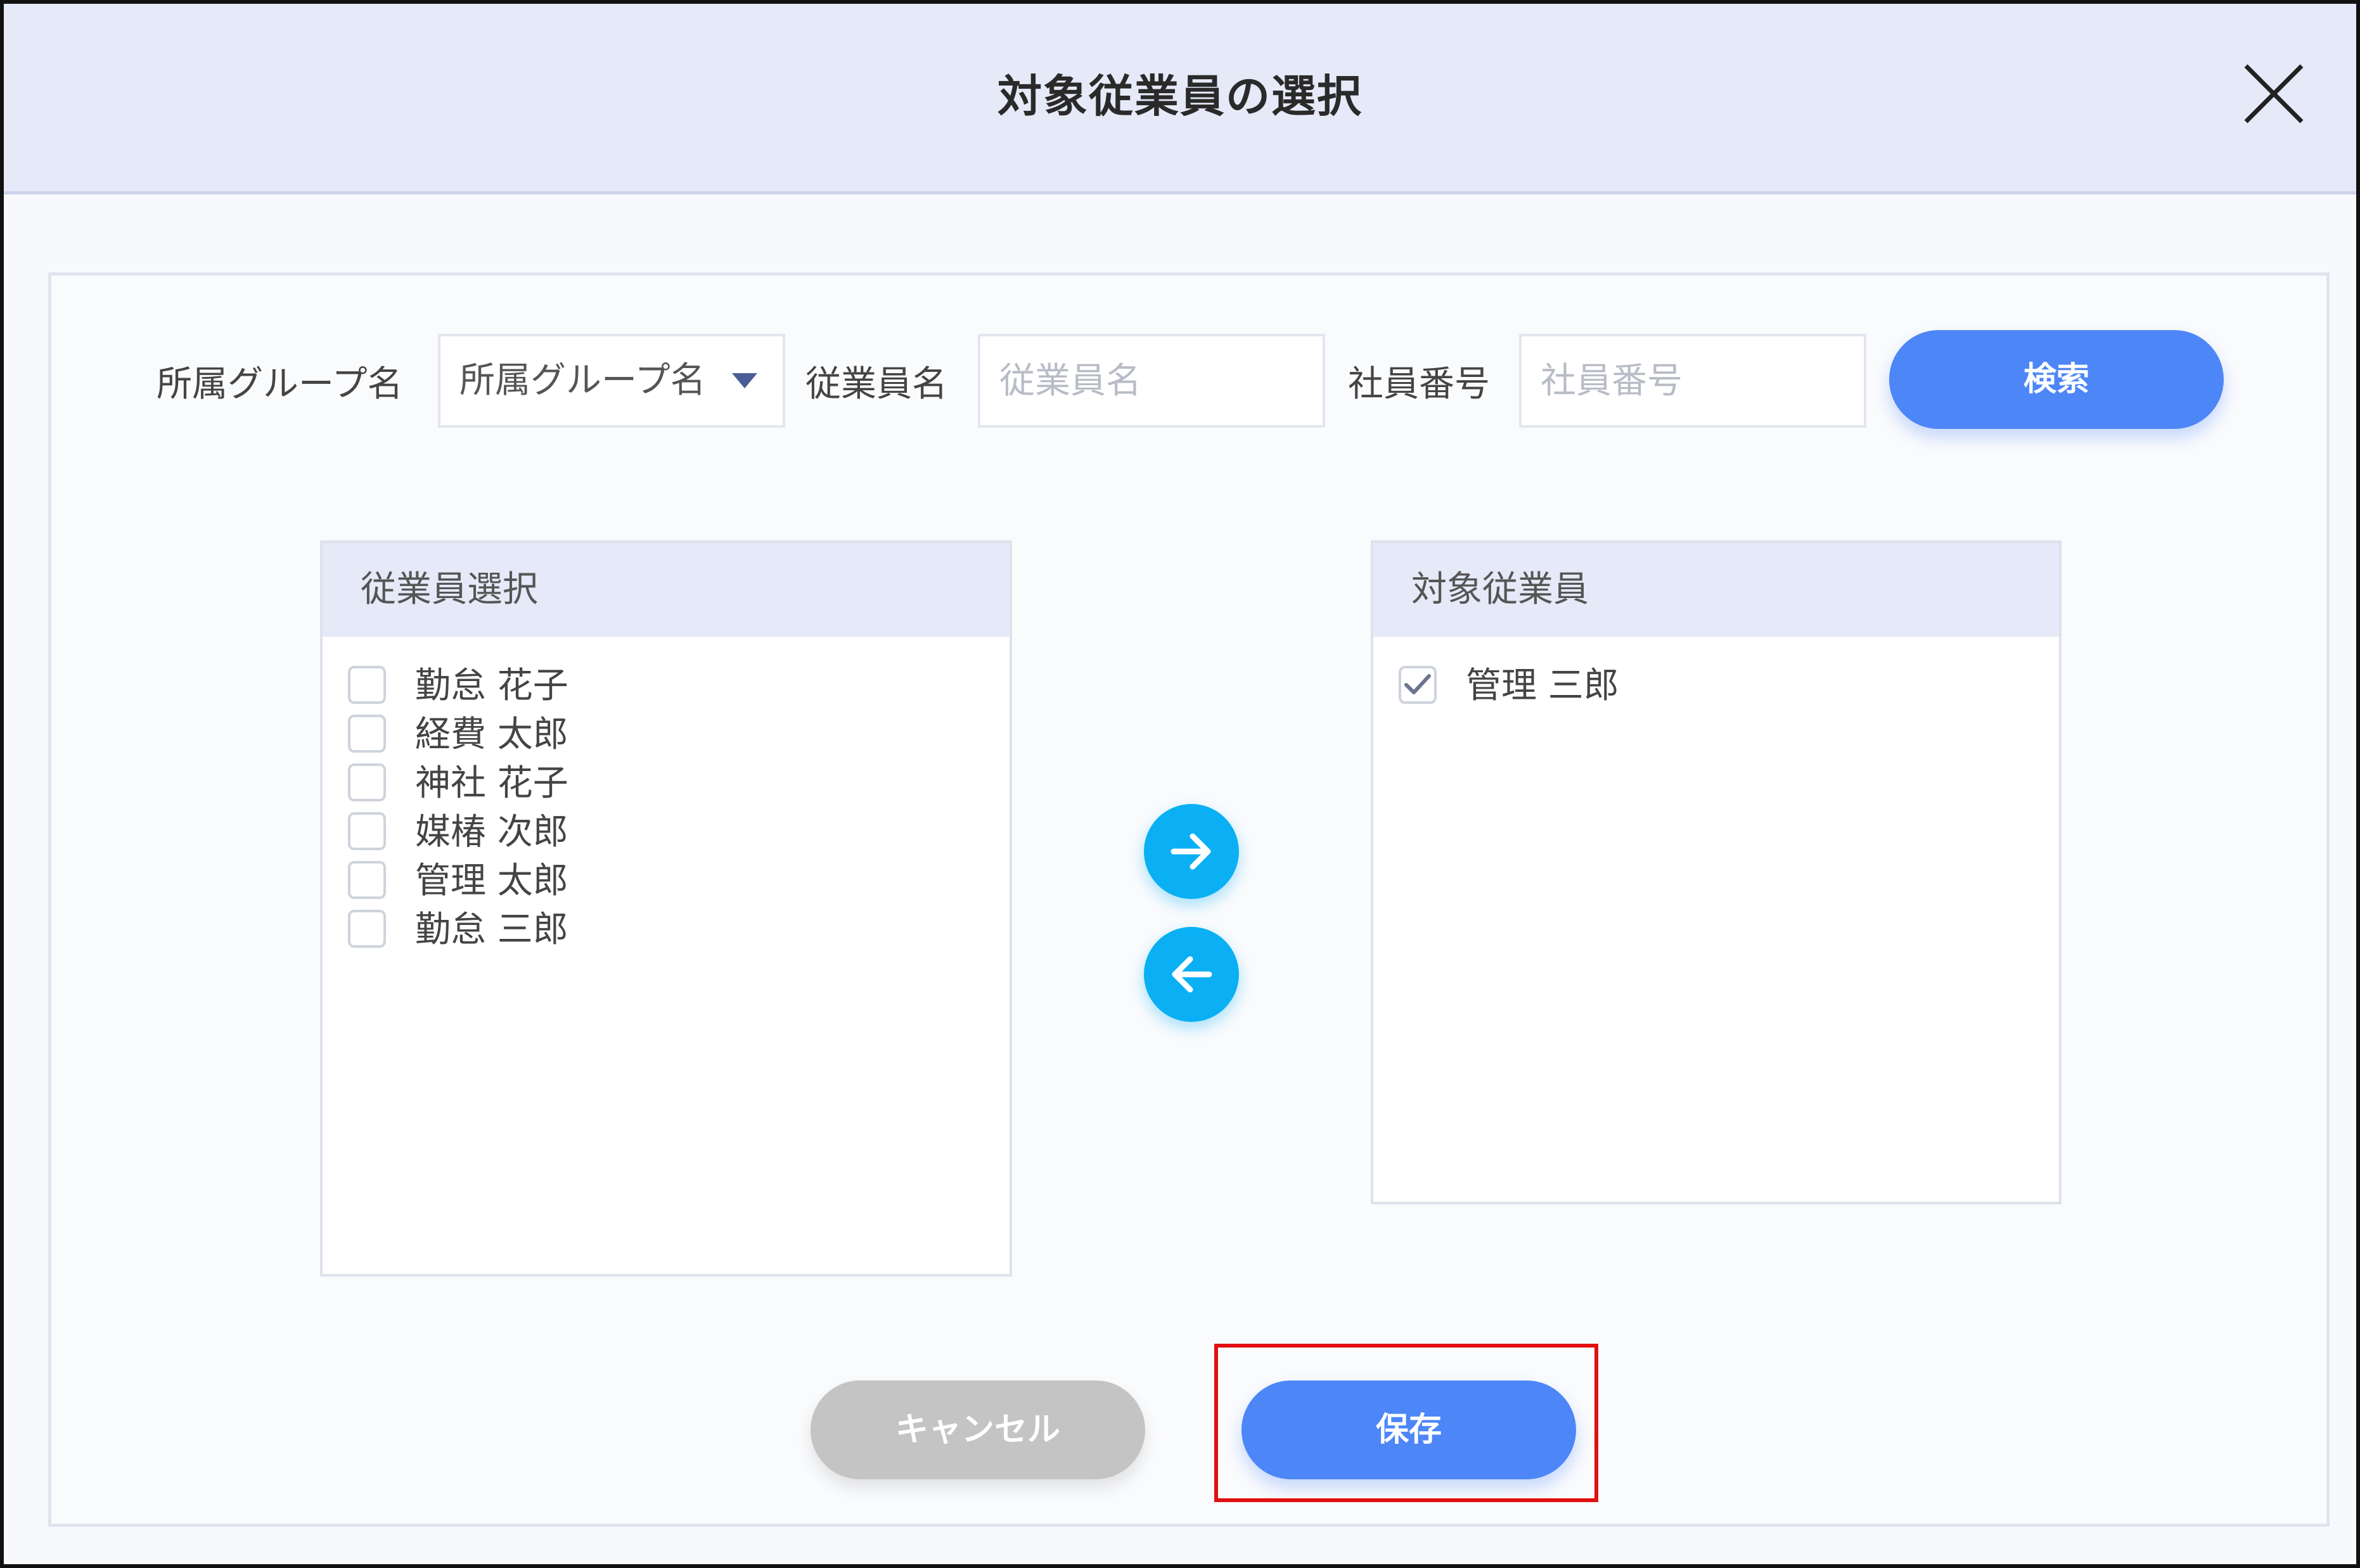 The width and height of the screenshot is (2360, 1568). I want to click on save-button-highlight, so click(1406, 1423).